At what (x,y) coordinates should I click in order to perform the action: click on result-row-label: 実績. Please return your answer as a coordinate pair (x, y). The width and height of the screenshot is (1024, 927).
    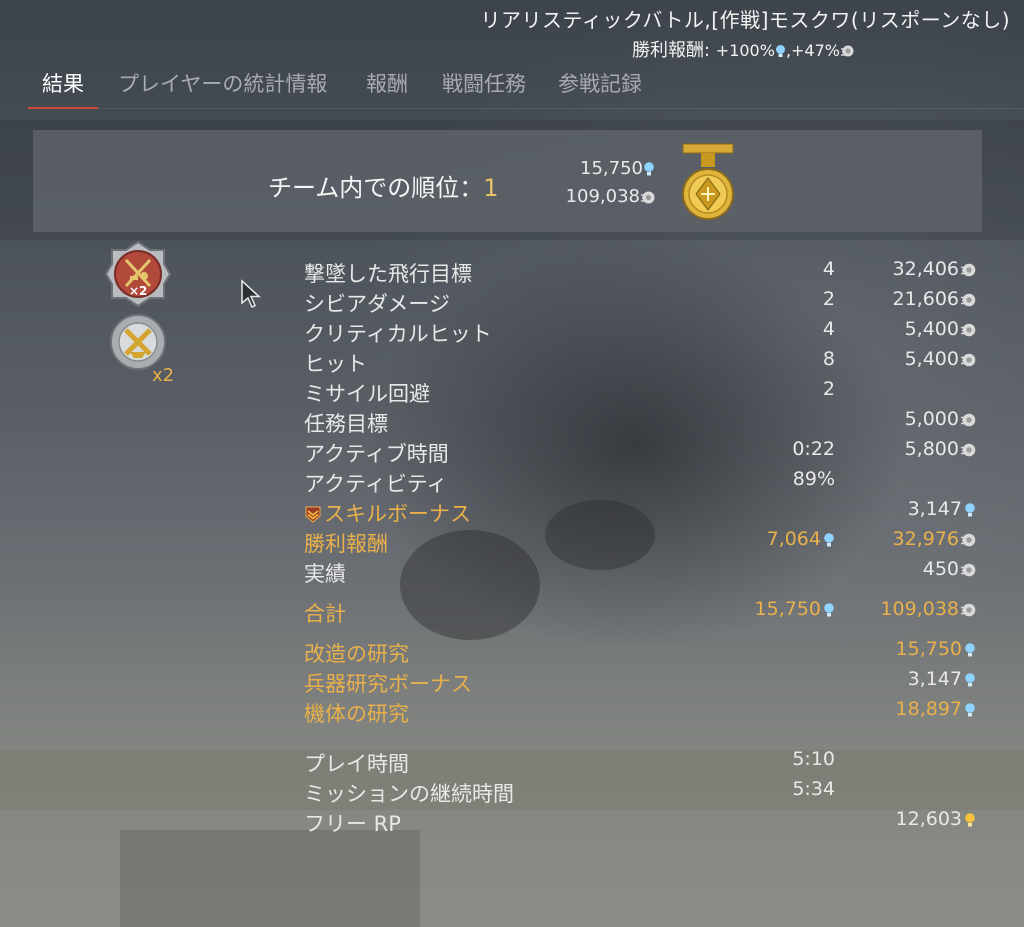
    Looking at the image, I should click on (325, 573).